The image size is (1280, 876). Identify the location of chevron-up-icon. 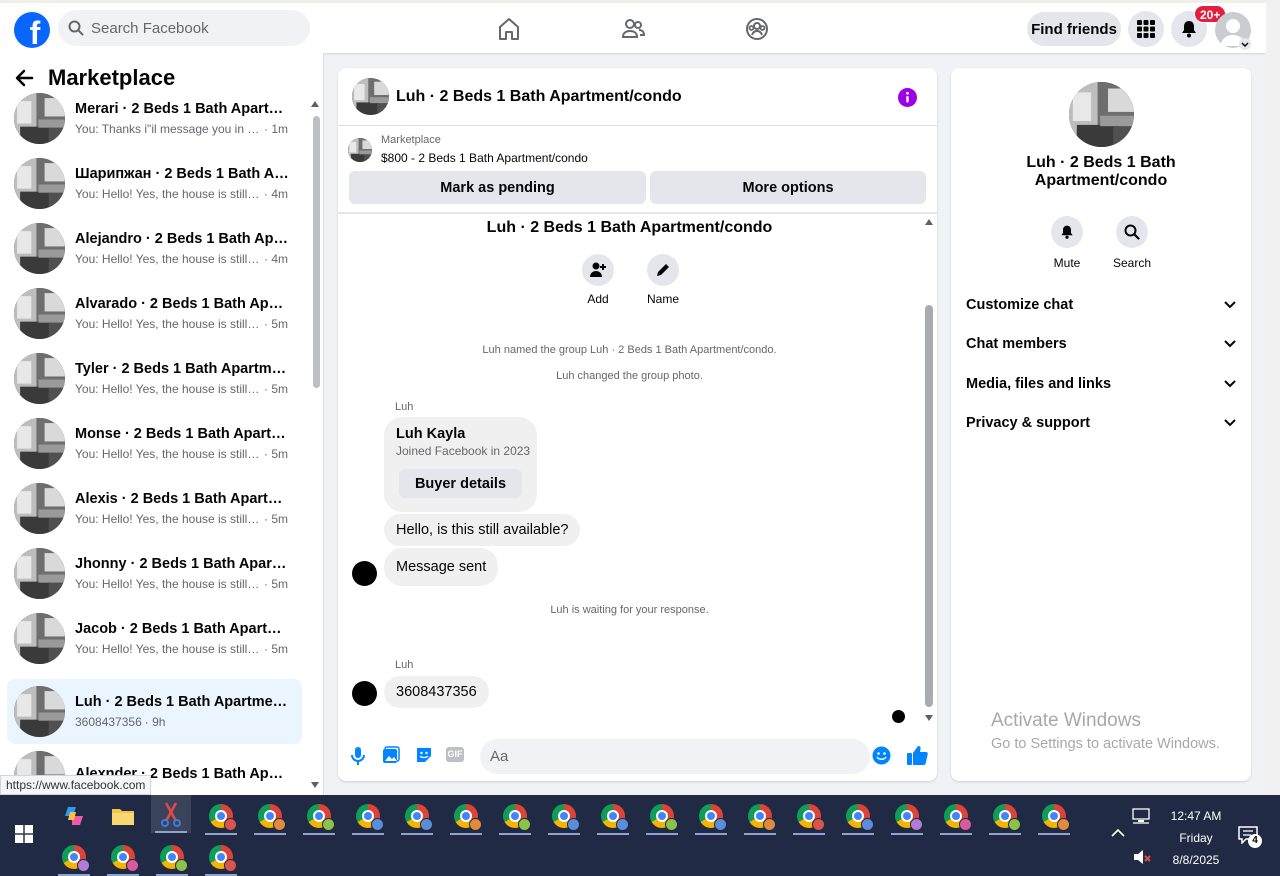
(1118, 832).